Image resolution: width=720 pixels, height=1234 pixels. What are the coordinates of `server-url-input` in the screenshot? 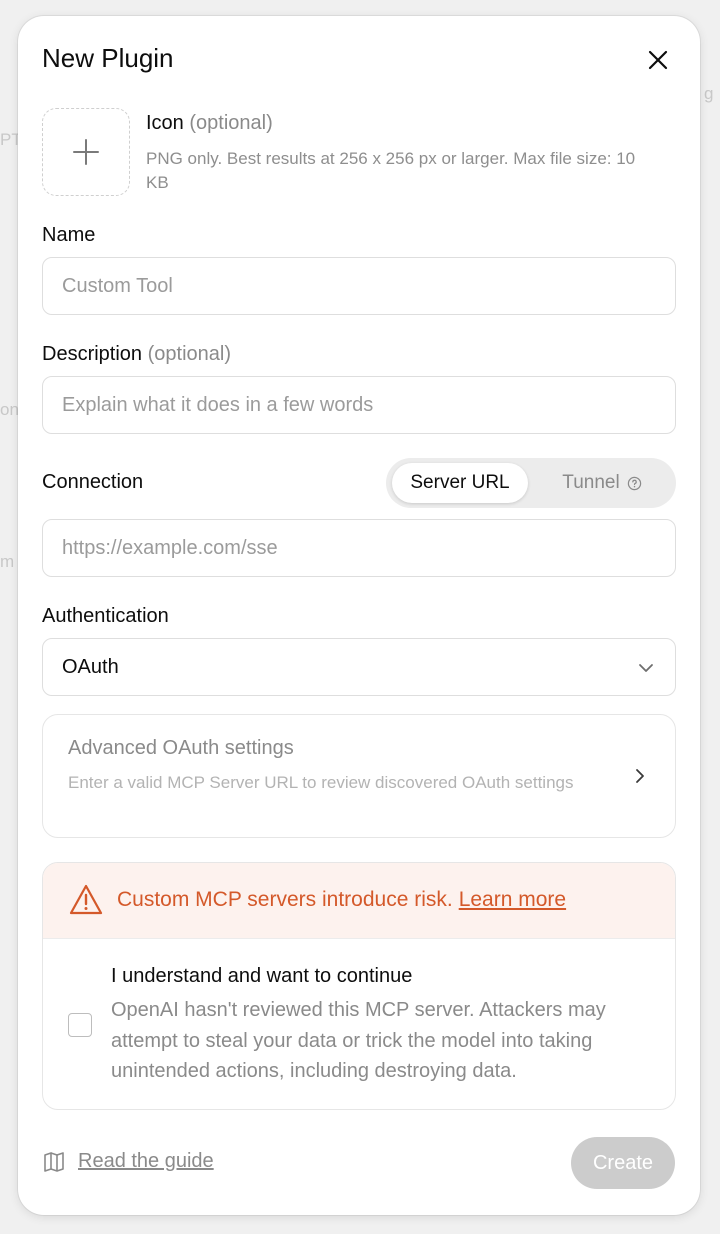 It's located at (359, 548).